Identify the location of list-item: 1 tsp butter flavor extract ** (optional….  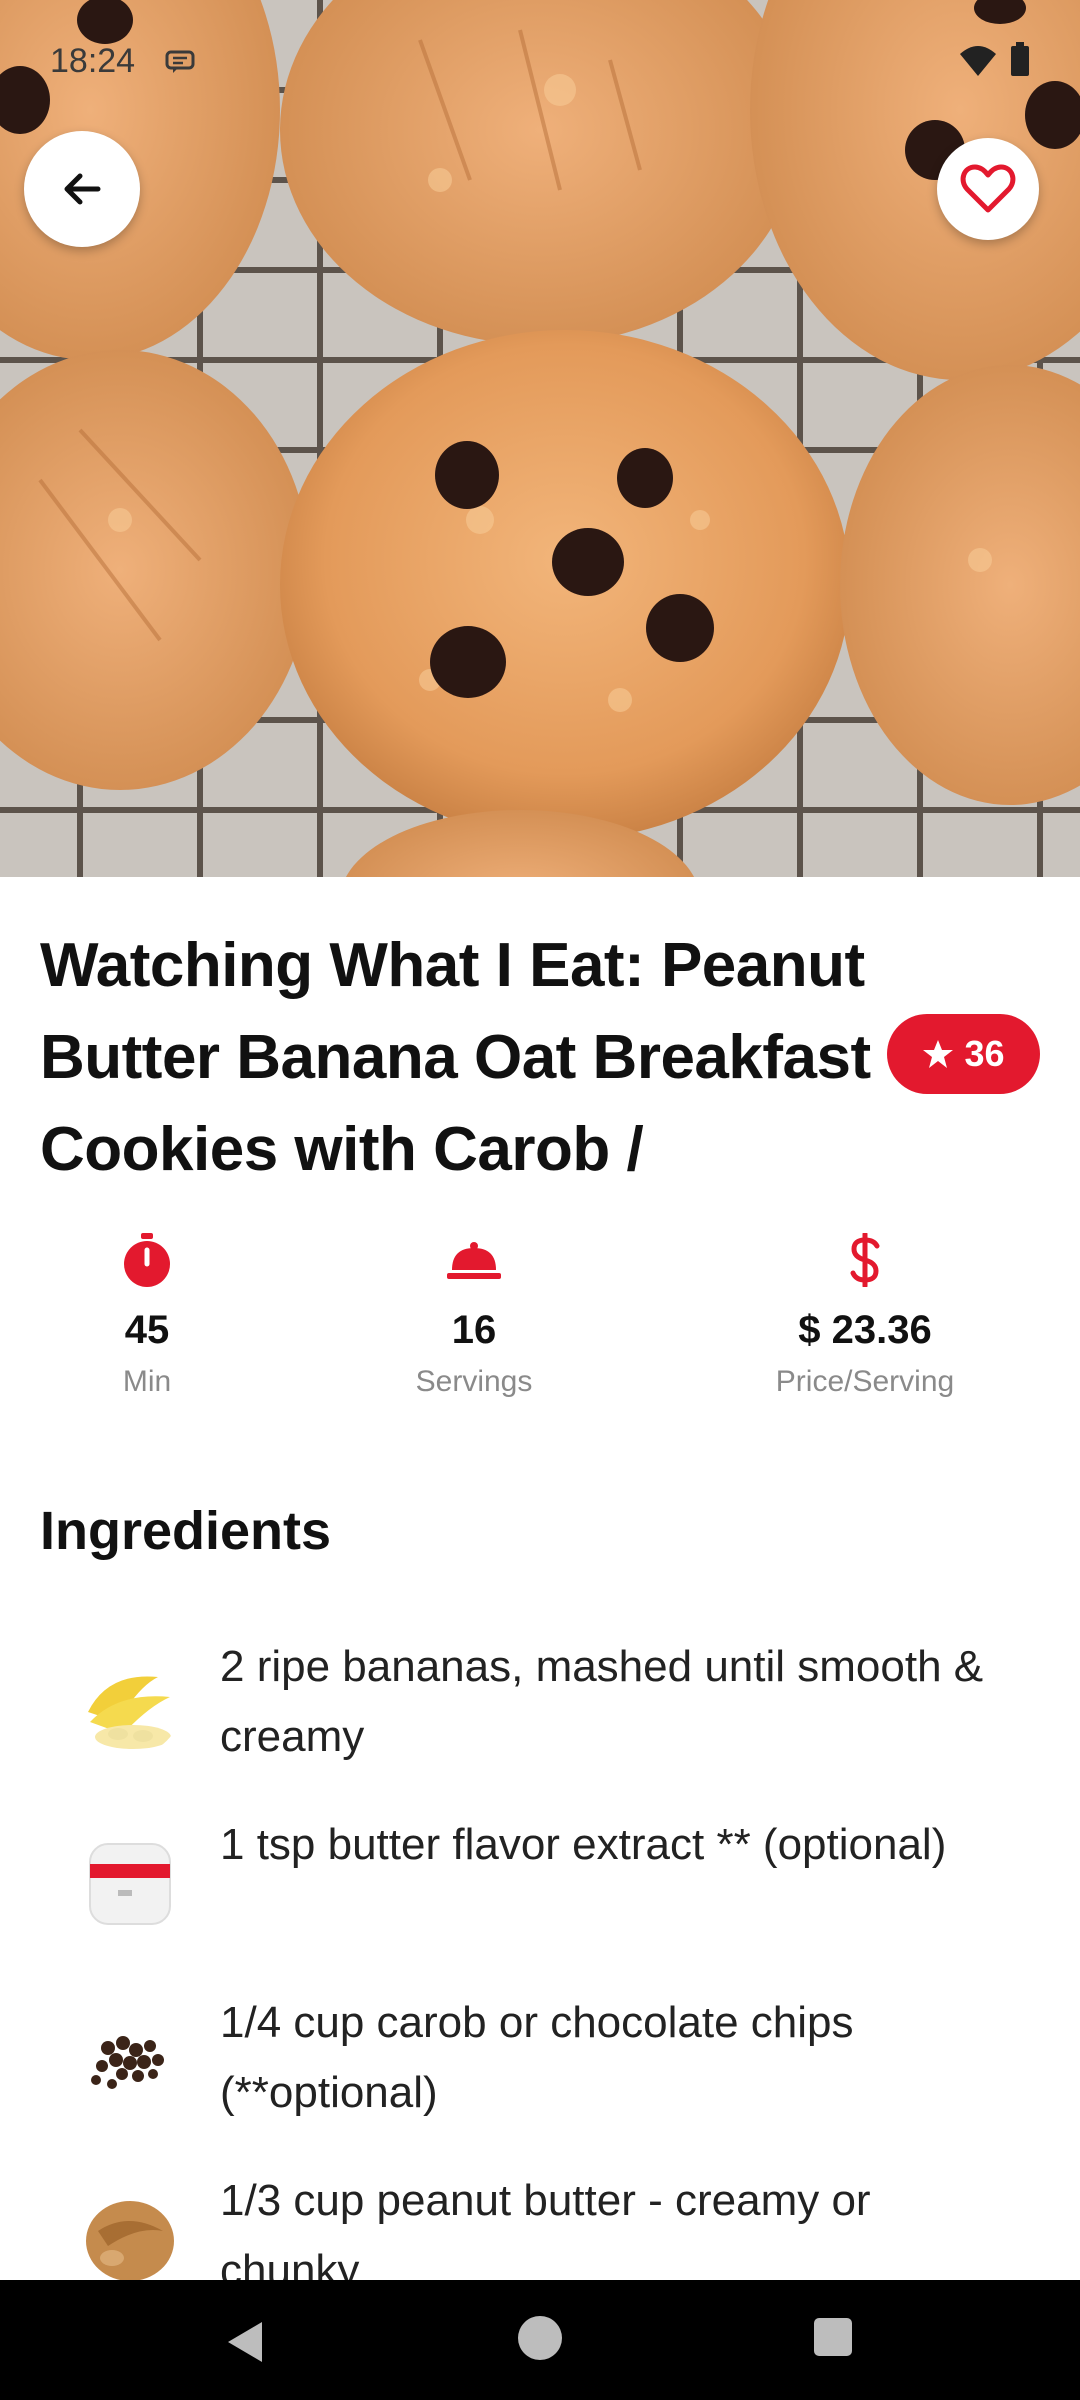
(540, 1878).